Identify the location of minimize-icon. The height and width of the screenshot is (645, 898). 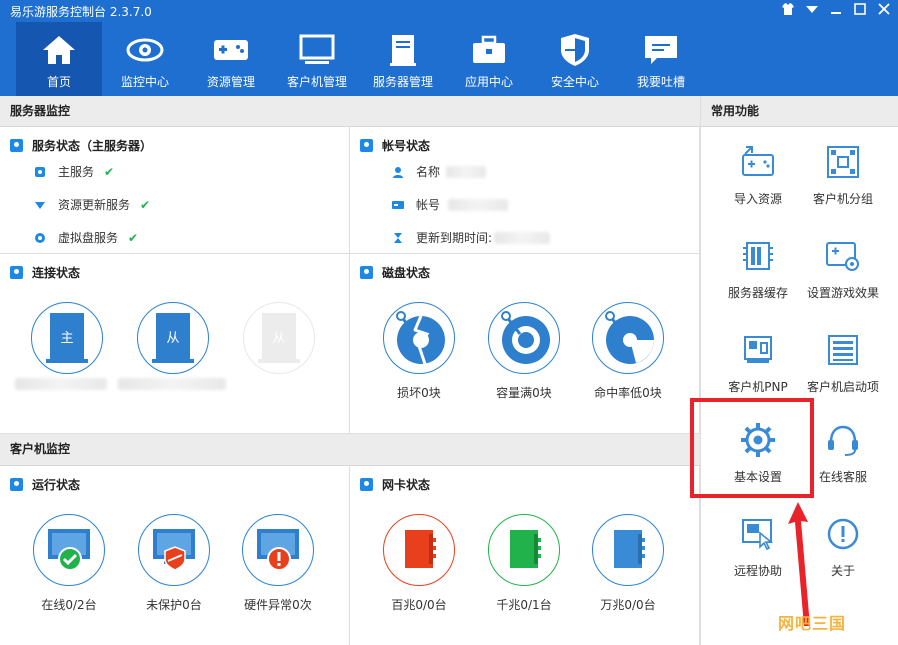
(836, 10).